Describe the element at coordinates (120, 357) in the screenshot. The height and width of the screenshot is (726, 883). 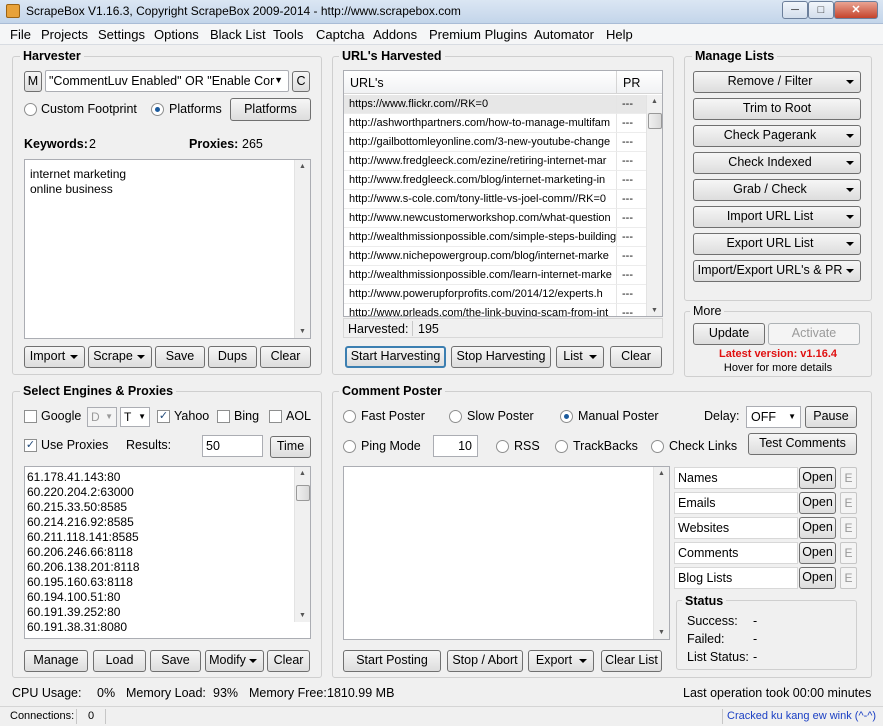
I see `scrape-button: Scrape` at that location.